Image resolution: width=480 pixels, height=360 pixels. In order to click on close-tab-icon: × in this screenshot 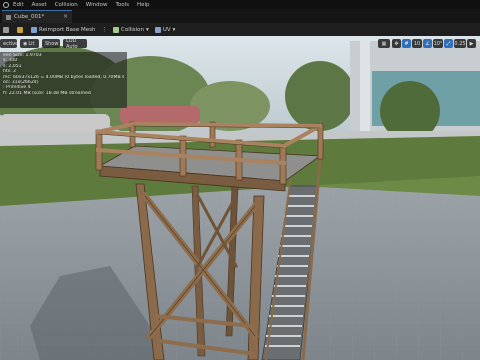, I will do `click(65, 16)`.